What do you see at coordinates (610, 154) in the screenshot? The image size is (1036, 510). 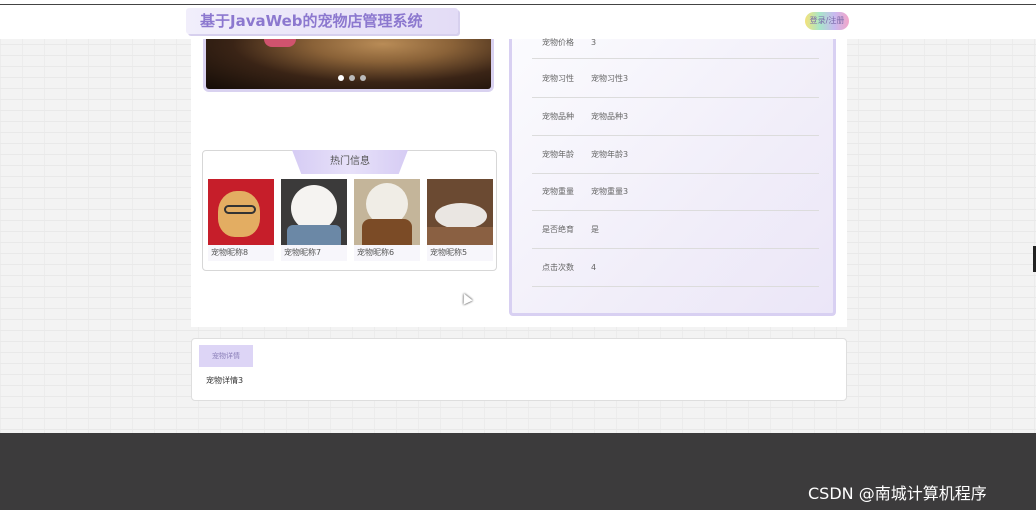 I see `info-value: 宠物年龄3` at bounding box center [610, 154].